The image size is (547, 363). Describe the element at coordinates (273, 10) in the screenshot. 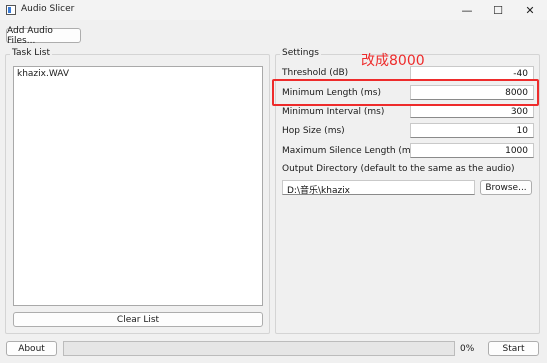

I see `title-bar: Audio Slicer — ☐ ✕` at that location.